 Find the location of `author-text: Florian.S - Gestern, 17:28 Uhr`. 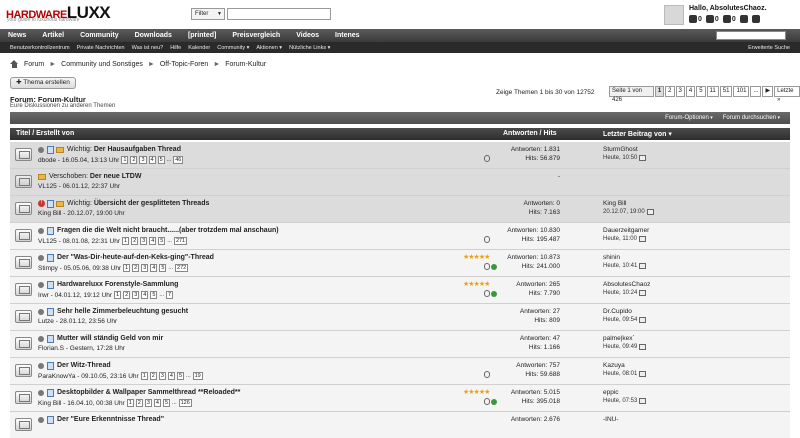

author-text: Florian.S - Gestern, 17:28 Uhr is located at coordinates (81, 348).